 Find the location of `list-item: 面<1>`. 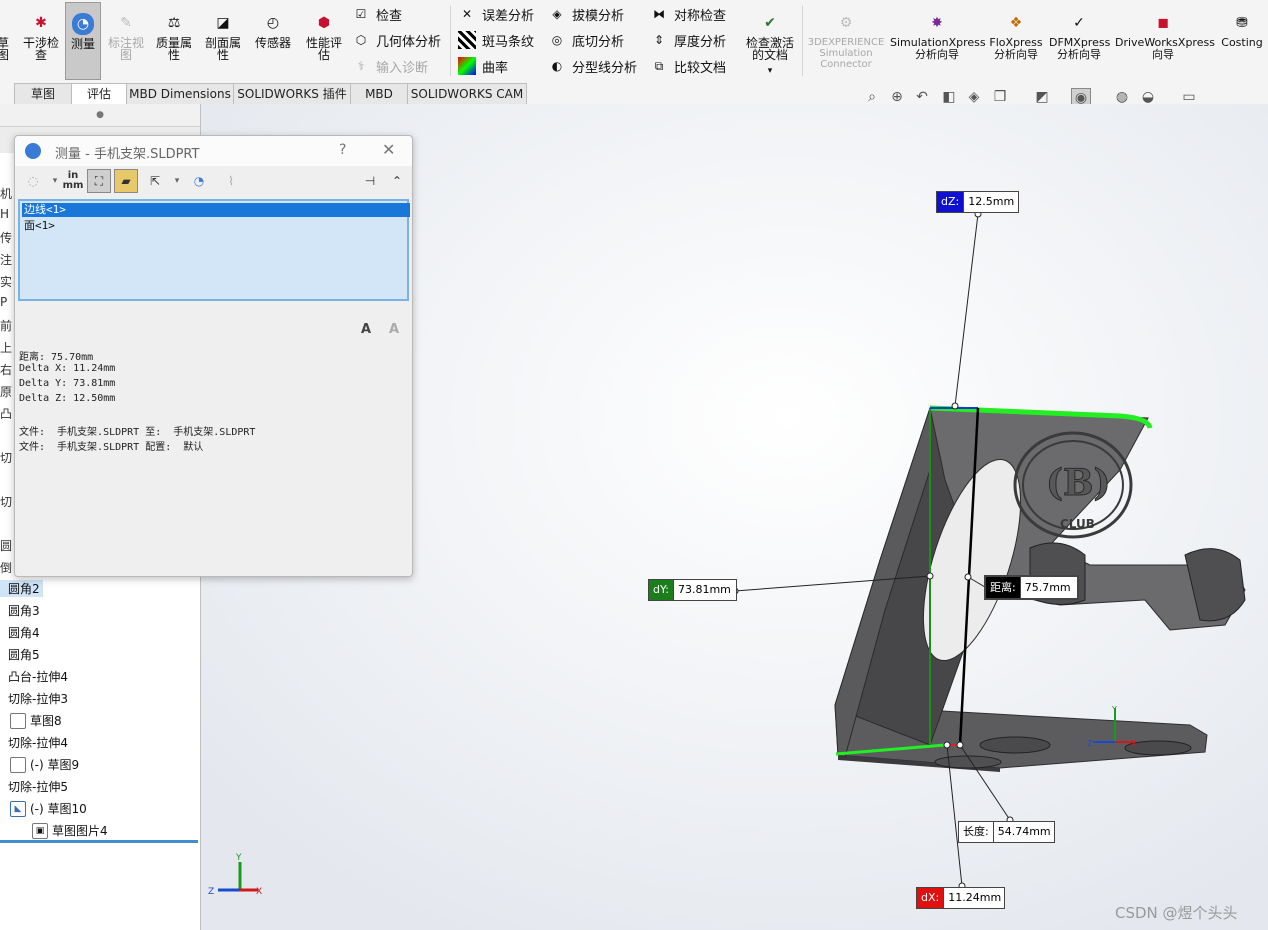

list-item: 面<1> is located at coordinates (216, 226).